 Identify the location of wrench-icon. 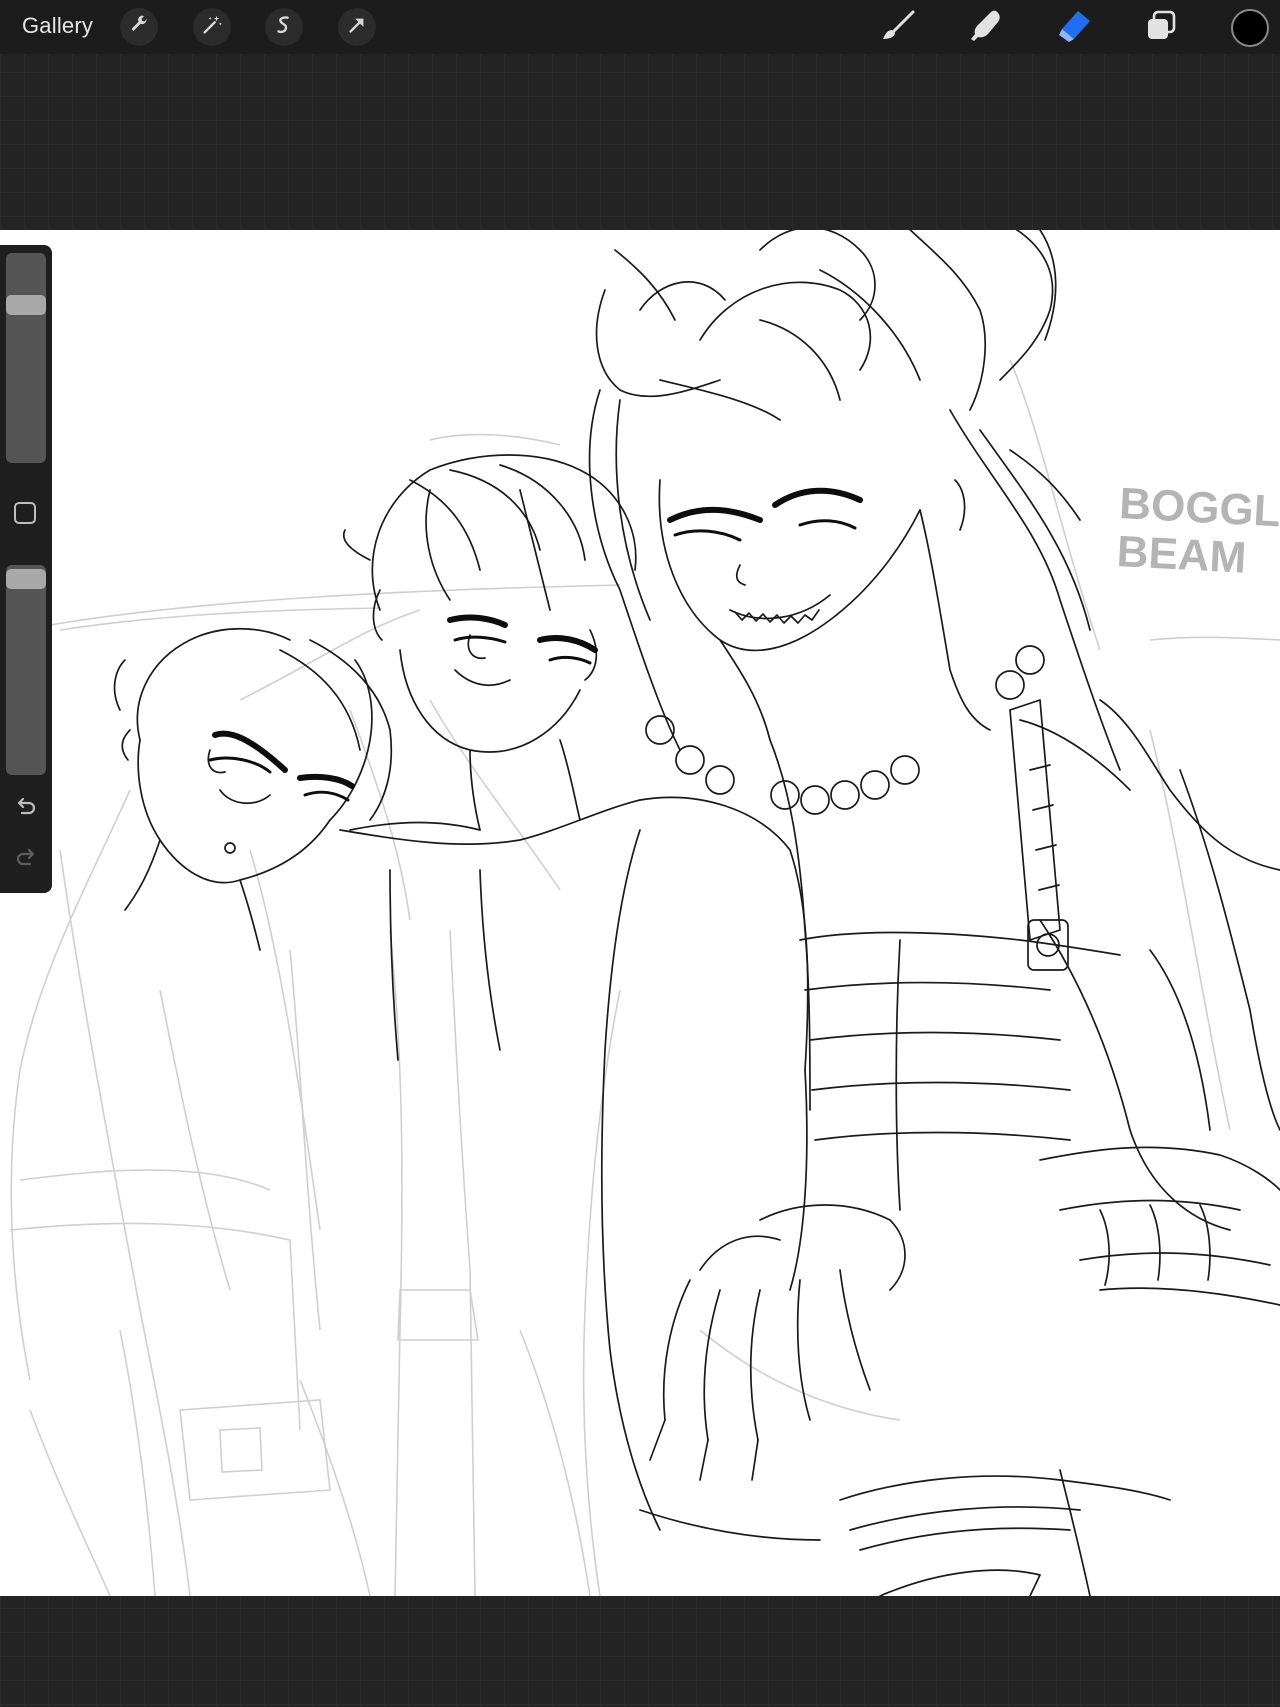
(139, 27).